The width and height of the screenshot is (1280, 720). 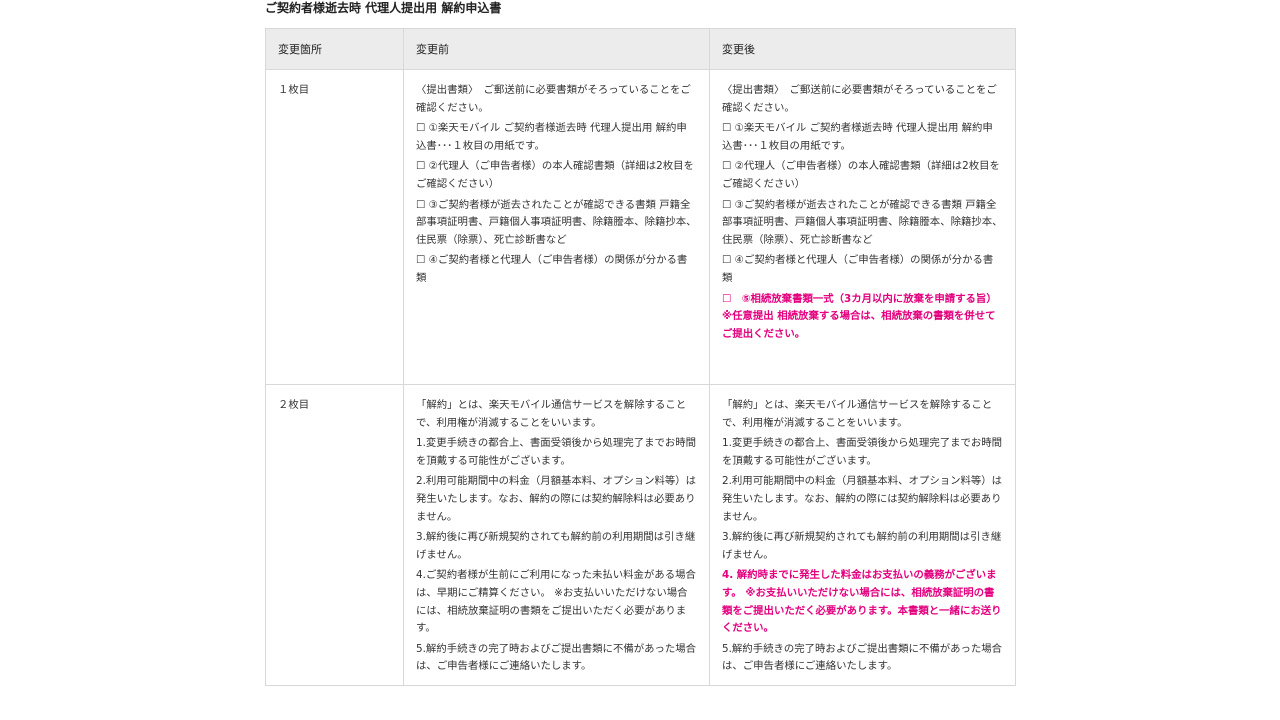 What do you see at coordinates (334, 49) in the screenshot?
I see `header-location: 変更箇所` at bounding box center [334, 49].